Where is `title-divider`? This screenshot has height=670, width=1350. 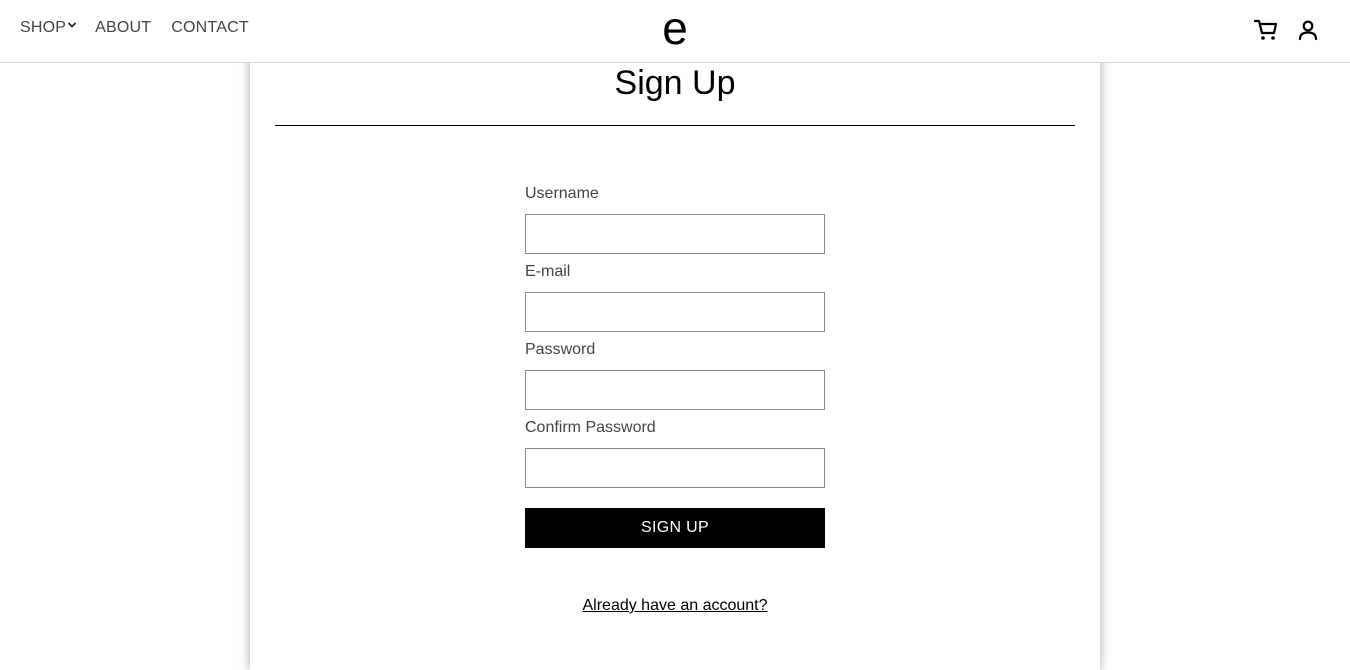 title-divider is located at coordinates (675, 125).